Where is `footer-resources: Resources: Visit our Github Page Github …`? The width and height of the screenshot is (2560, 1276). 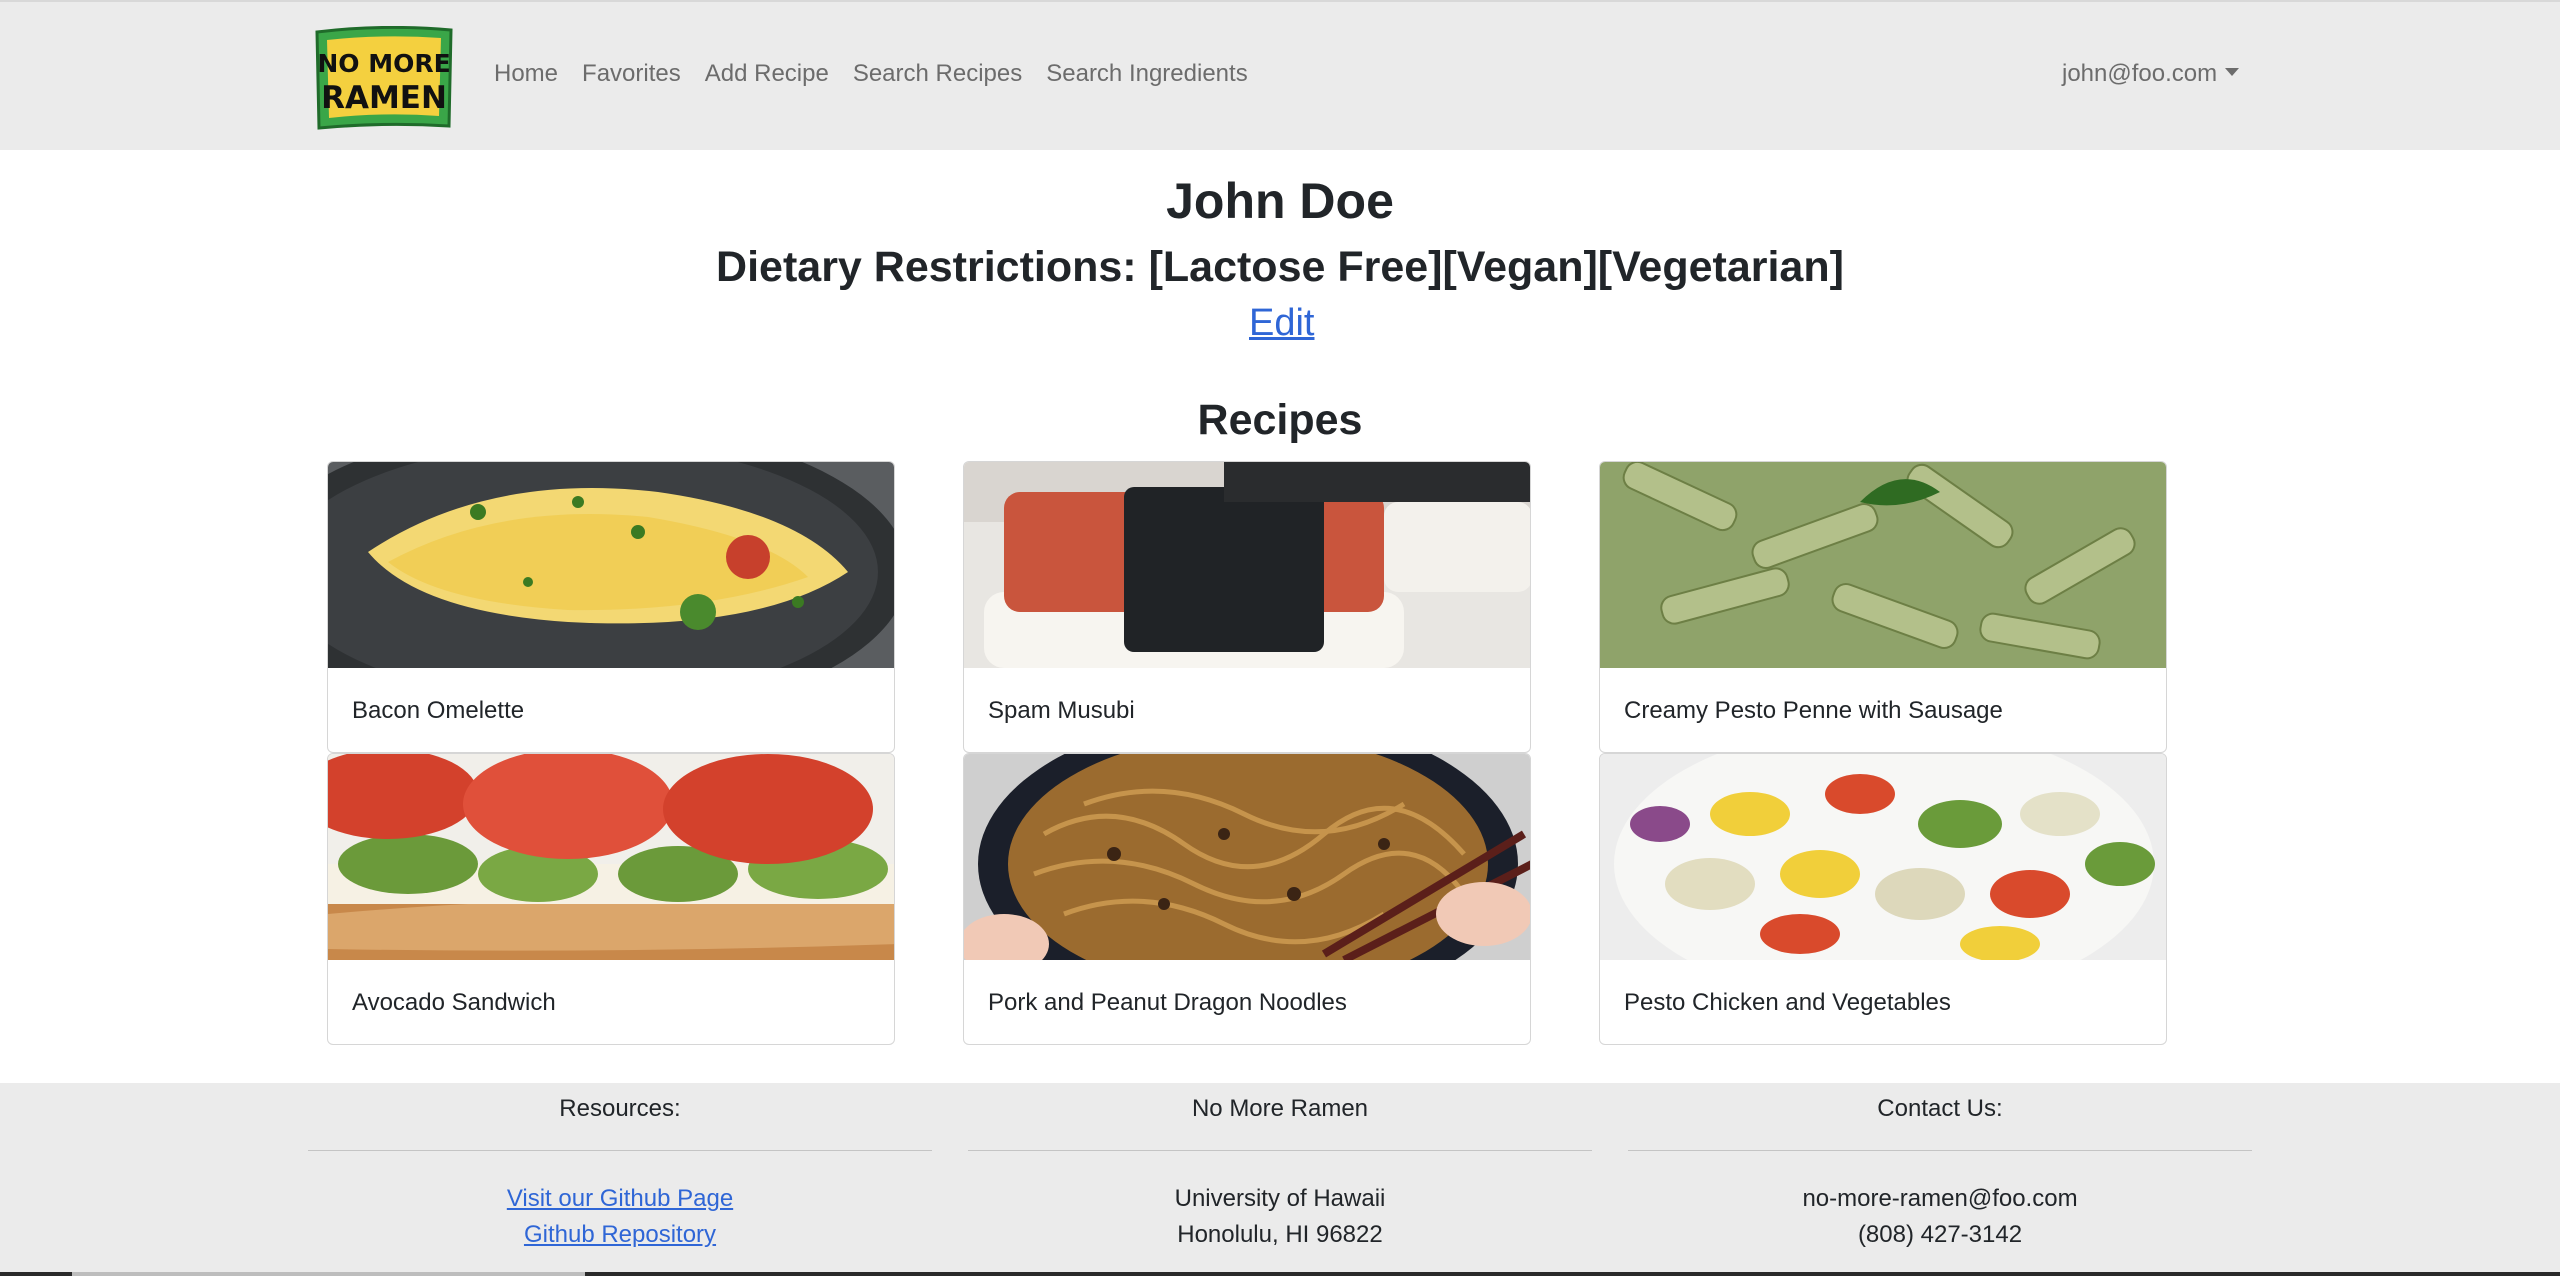 footer-resources: Resources: Visit our Github Page Github … is located at coordinates (620, 1168).